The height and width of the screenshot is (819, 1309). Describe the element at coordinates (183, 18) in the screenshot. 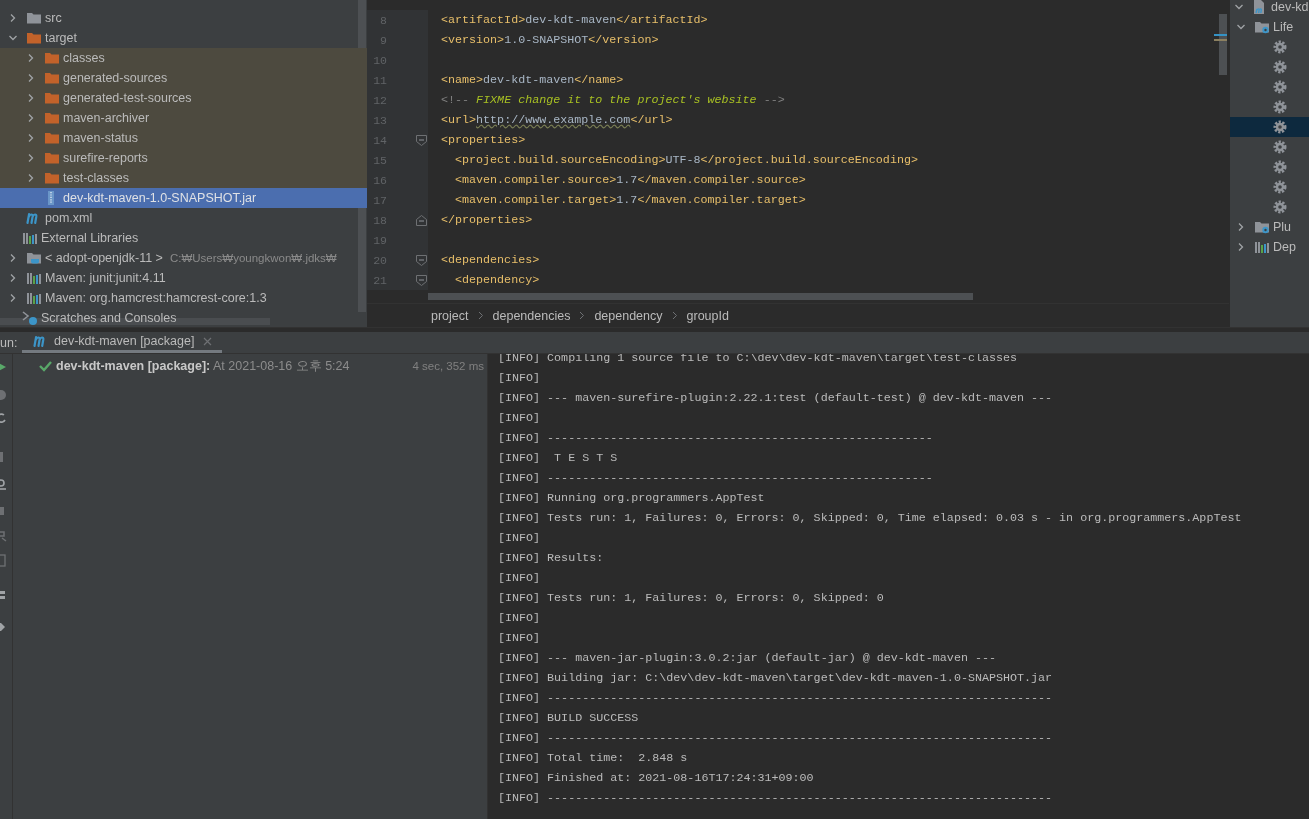

I see `tree-row: src` at that location.